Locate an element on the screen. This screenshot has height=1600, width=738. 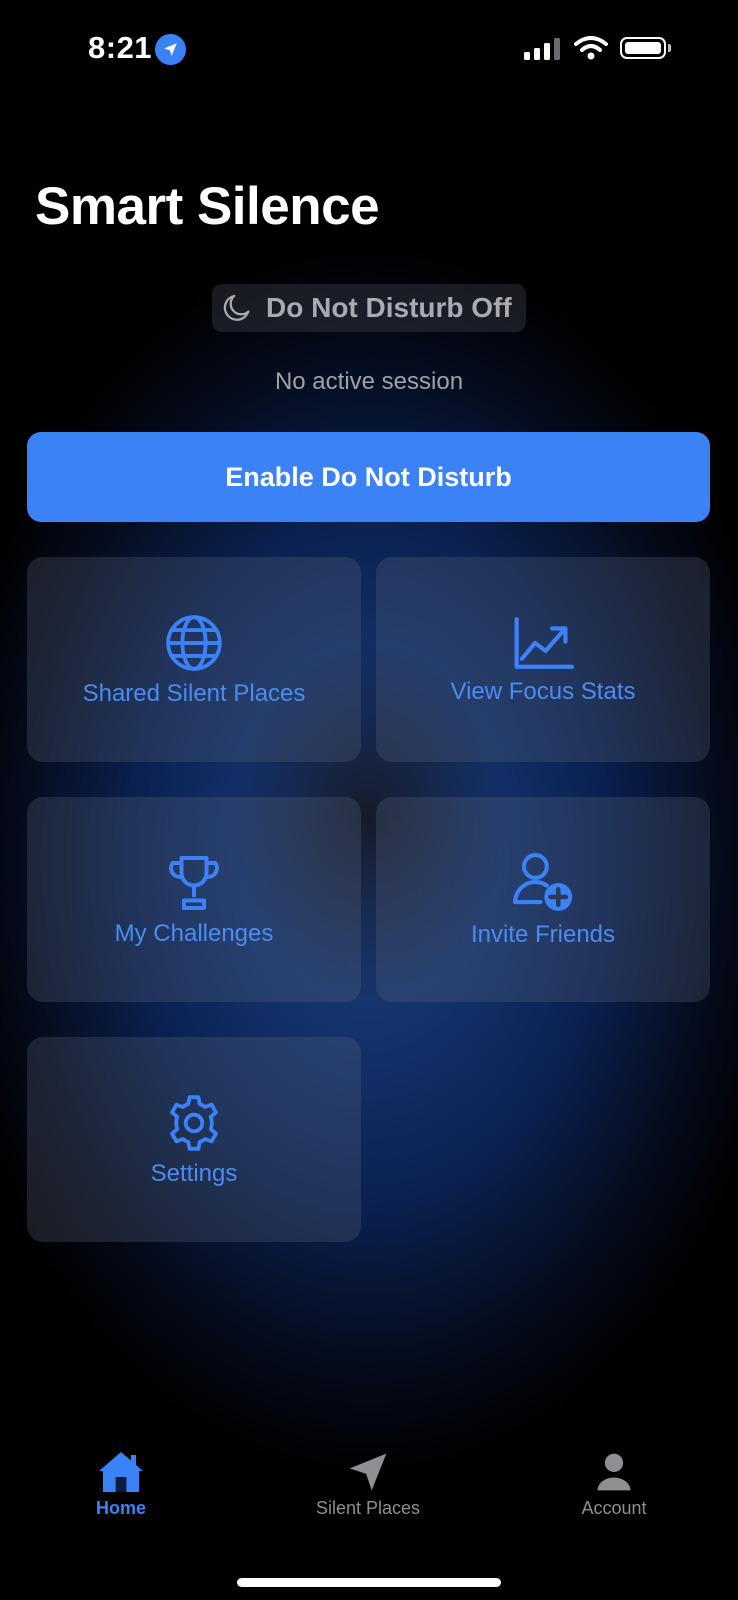
home-indicator is located at coordinates (369, 1582).